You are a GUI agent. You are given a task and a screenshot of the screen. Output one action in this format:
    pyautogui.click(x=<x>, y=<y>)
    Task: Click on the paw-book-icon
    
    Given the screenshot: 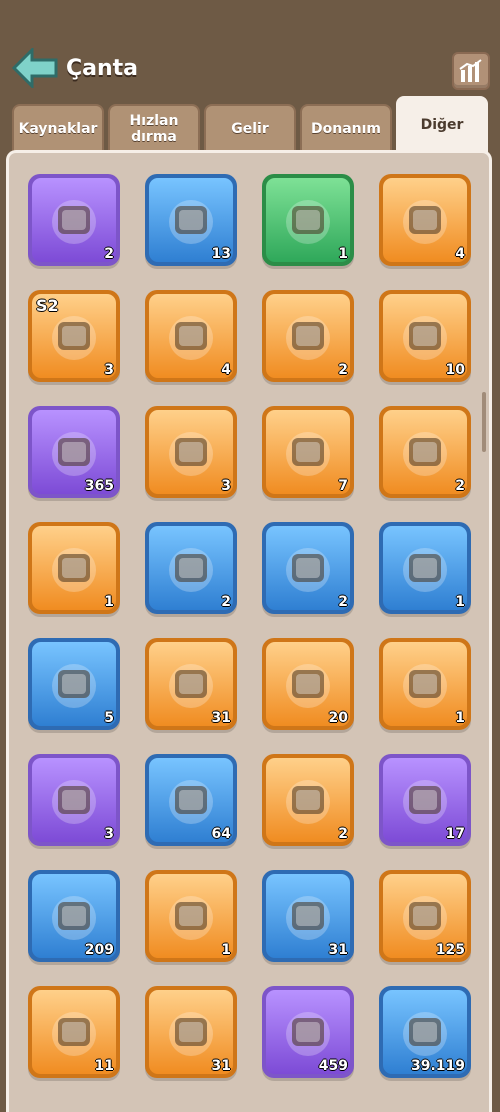 What is the action you would take?
    pyautogui.click(x=74, y=916)
    